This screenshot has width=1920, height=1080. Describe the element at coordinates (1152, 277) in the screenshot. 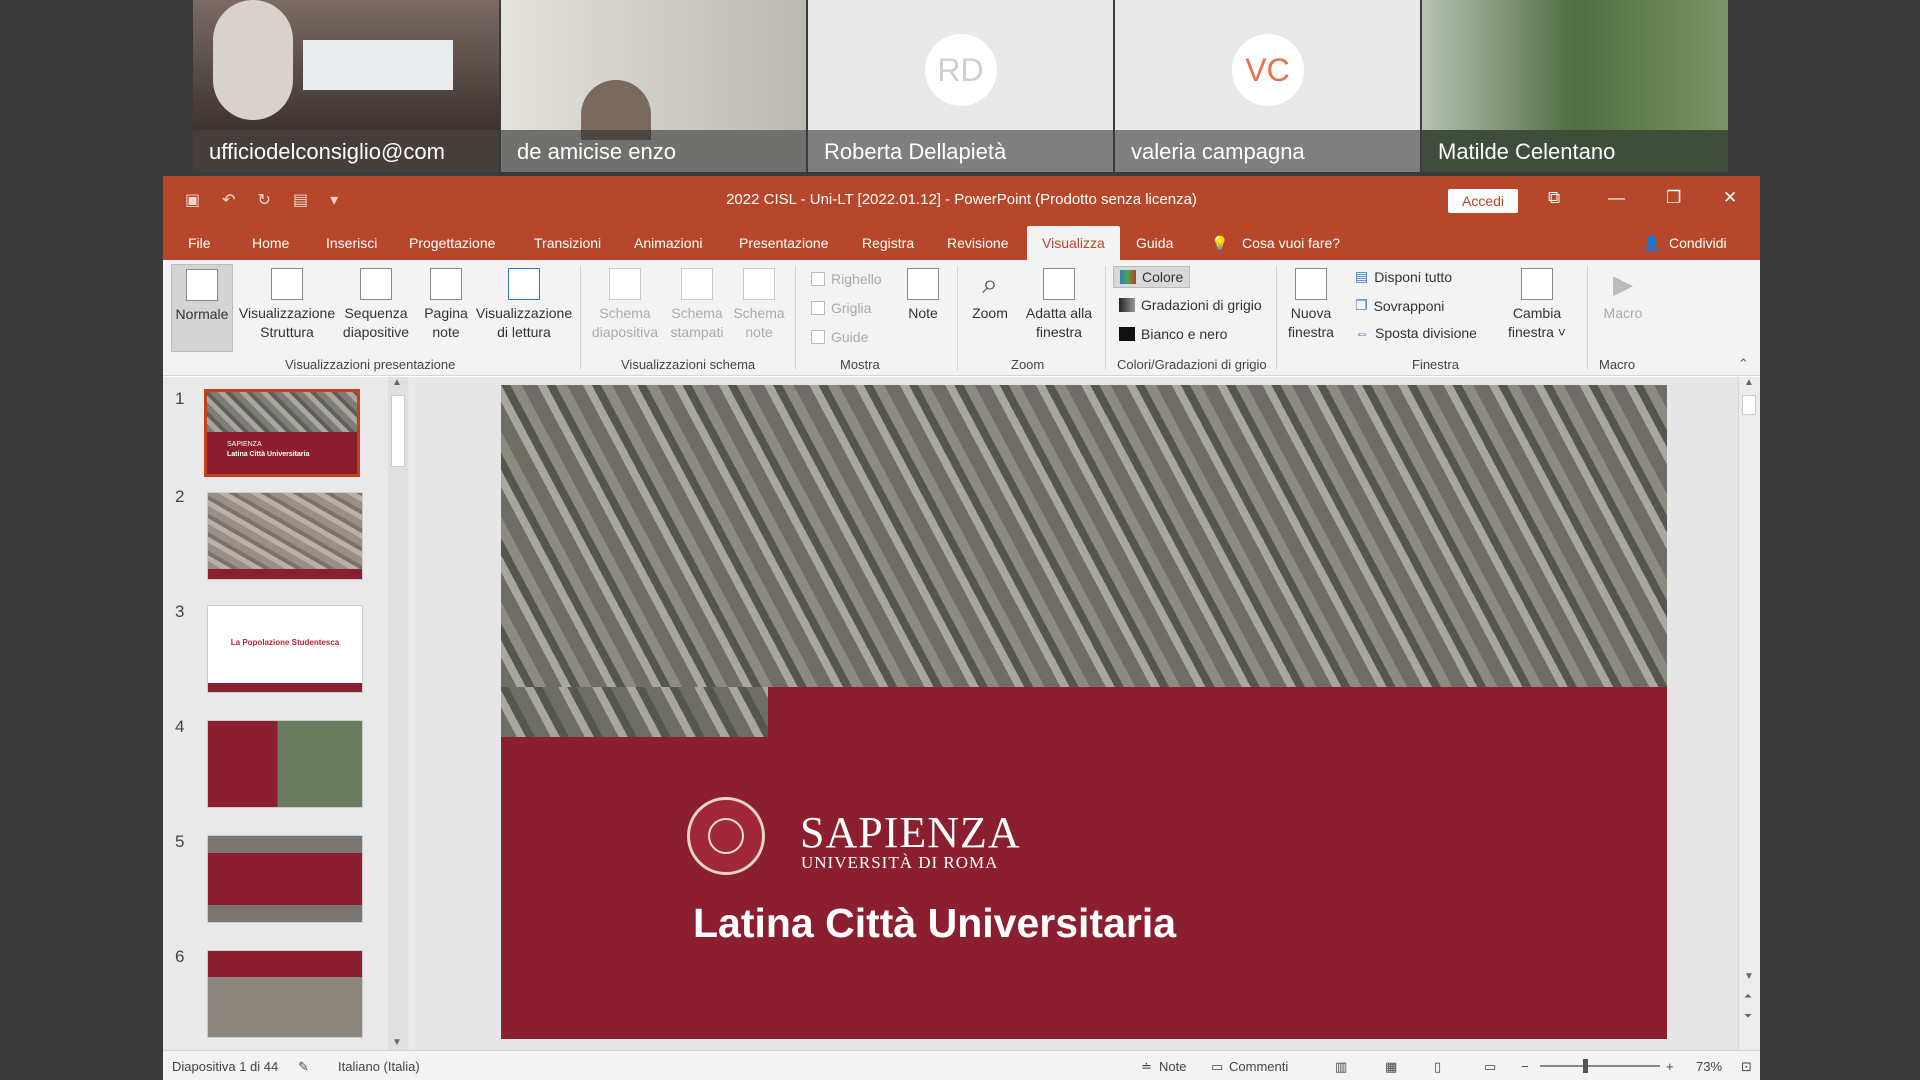

I see `color-button: Colore` at that location.